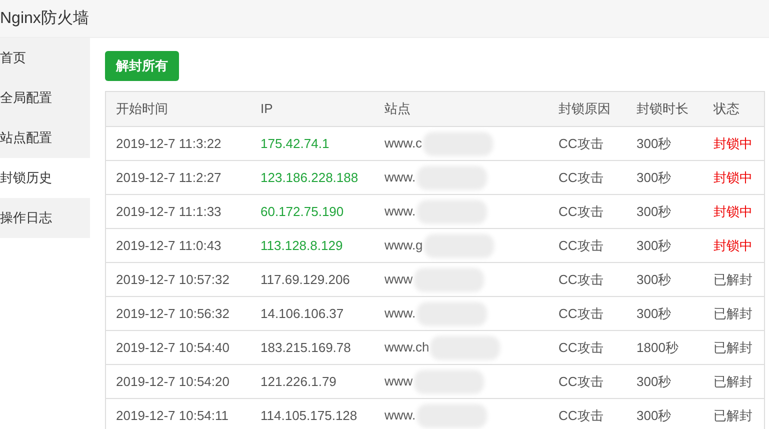 The image size is (769, 429). What do you see at coordinates (169, 245) in the screenshot?
I see `table-cell: 2019-12-7 11:0:43` at bounding box center [169, 245].